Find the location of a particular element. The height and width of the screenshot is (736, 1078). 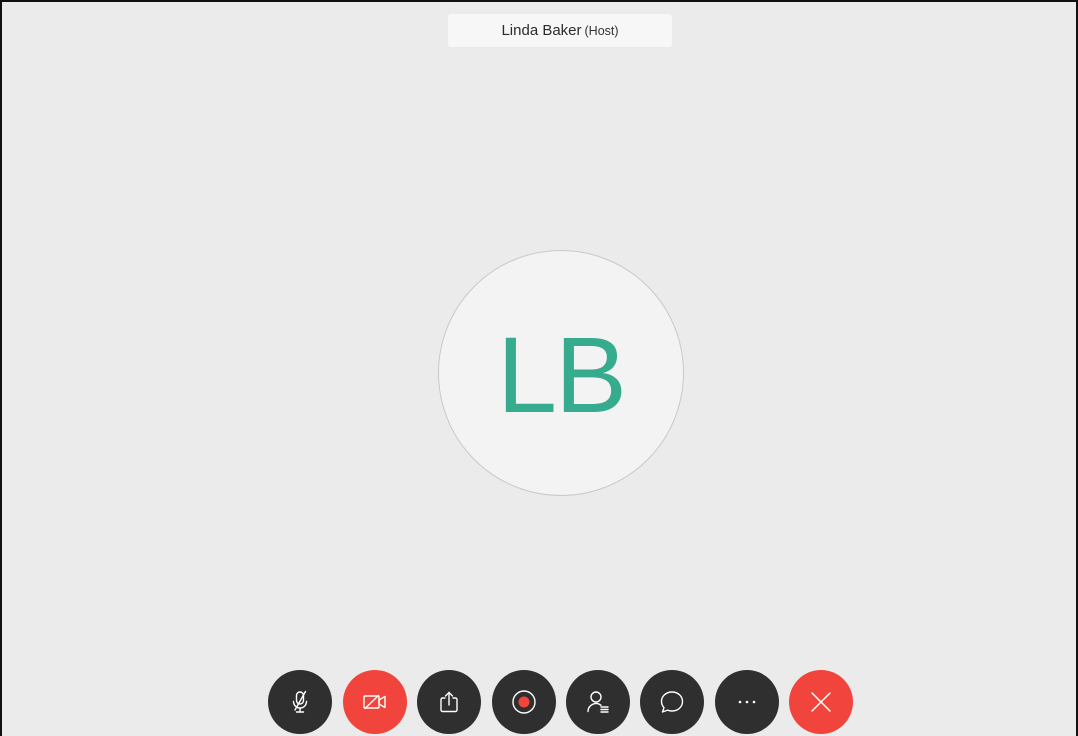

participant-name-tag: Linda Baker (Host) is located at coordinates (560, 30).